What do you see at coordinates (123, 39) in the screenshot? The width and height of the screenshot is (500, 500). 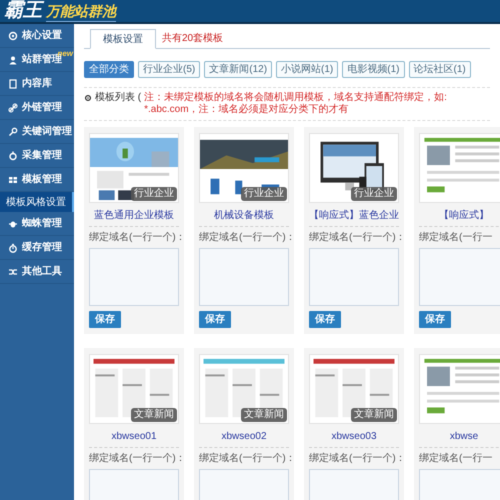 I see `tab: 模板设置` at bounding box center [123, 39].